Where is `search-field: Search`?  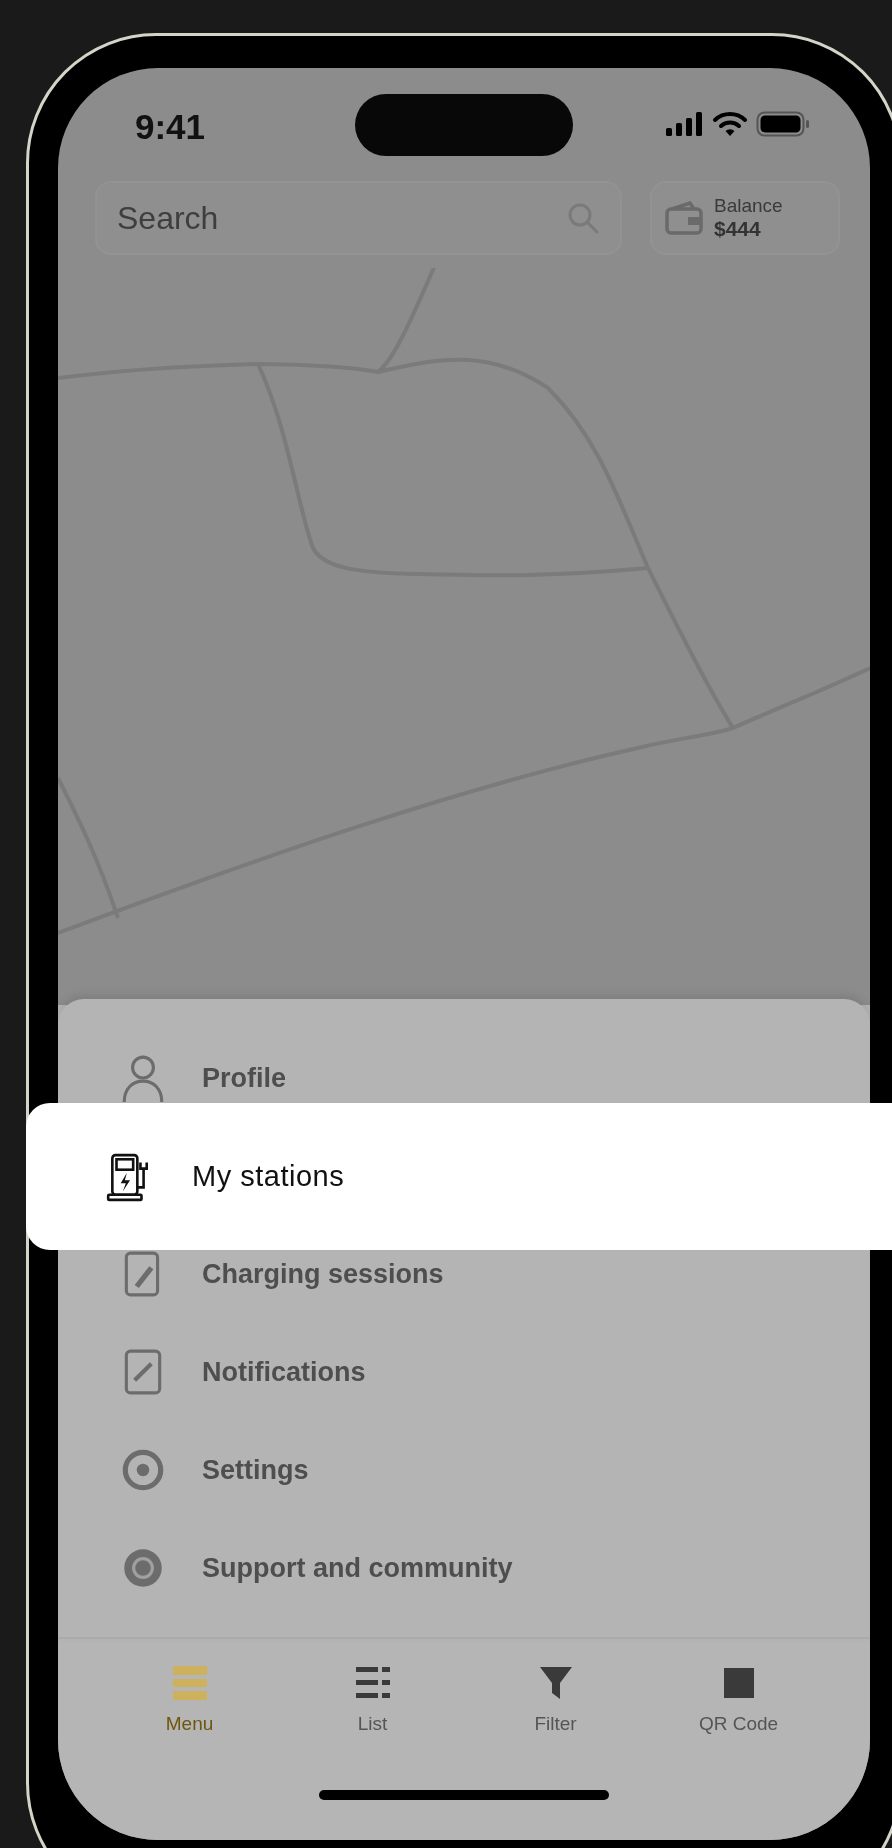 search-field: Search is located at coordinates (358, 218).